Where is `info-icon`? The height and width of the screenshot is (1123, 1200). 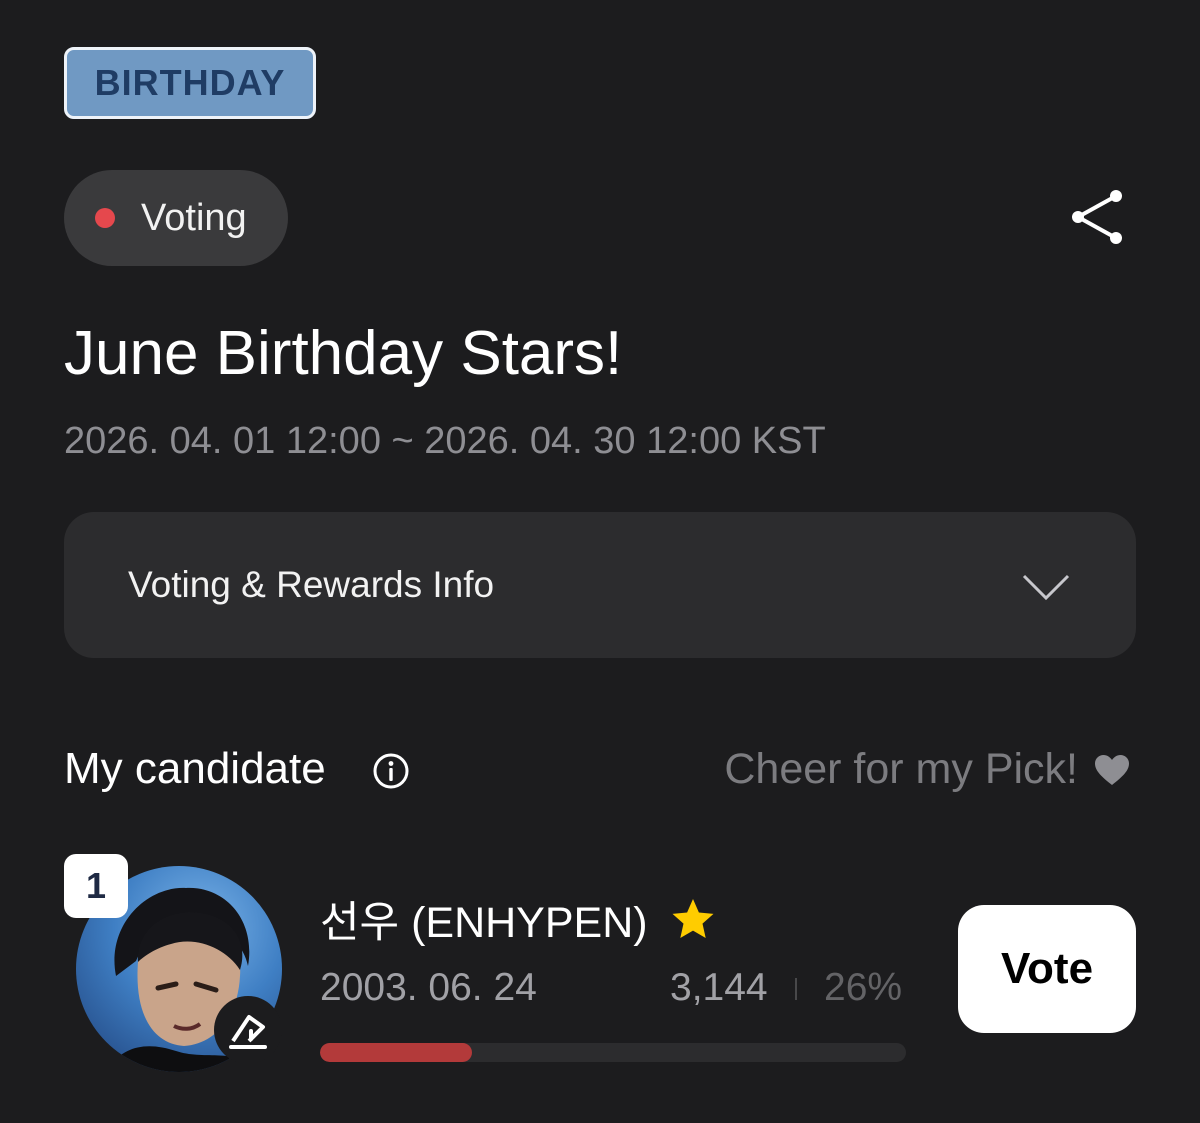 info-icon is located at coordinates (391, 771).